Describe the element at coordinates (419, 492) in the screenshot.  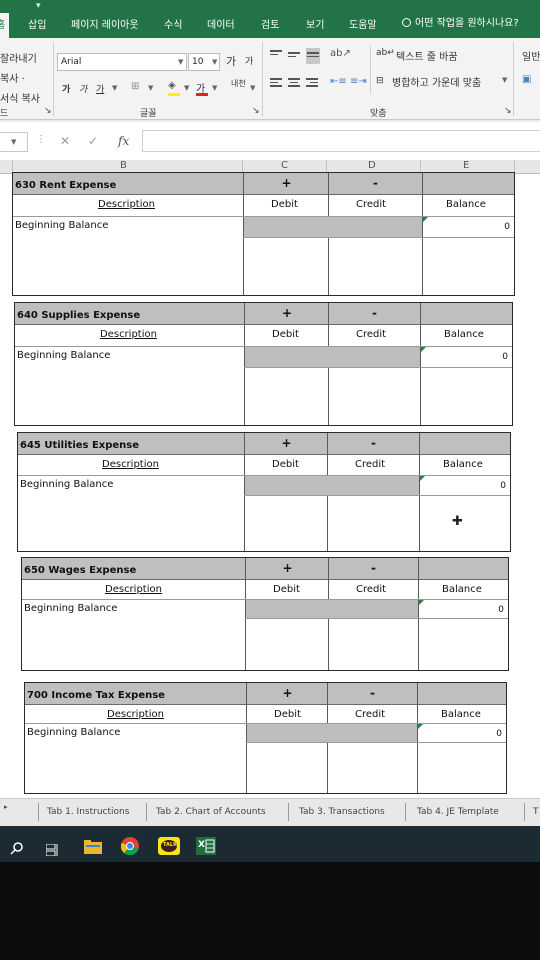
I see `divider` at that location.